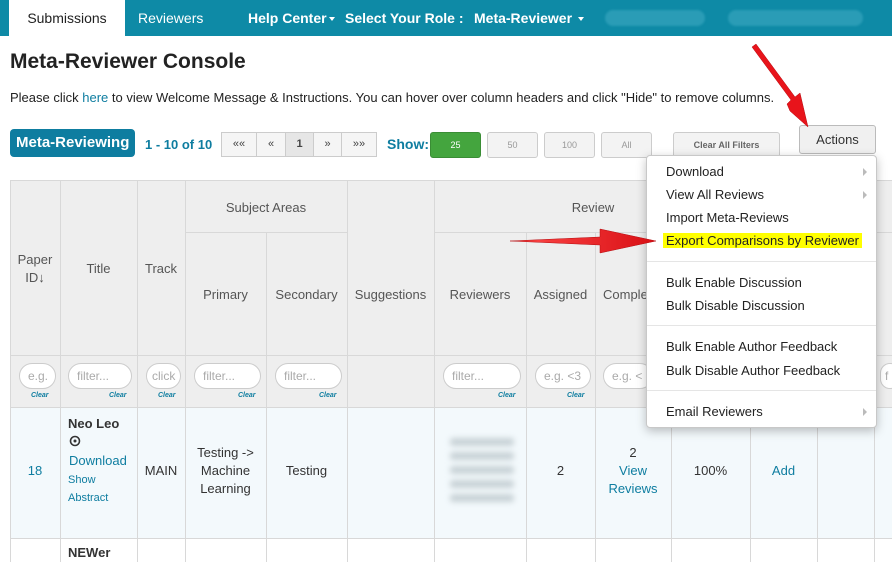  I want to click on annotation-arrows, so click(659, 148).